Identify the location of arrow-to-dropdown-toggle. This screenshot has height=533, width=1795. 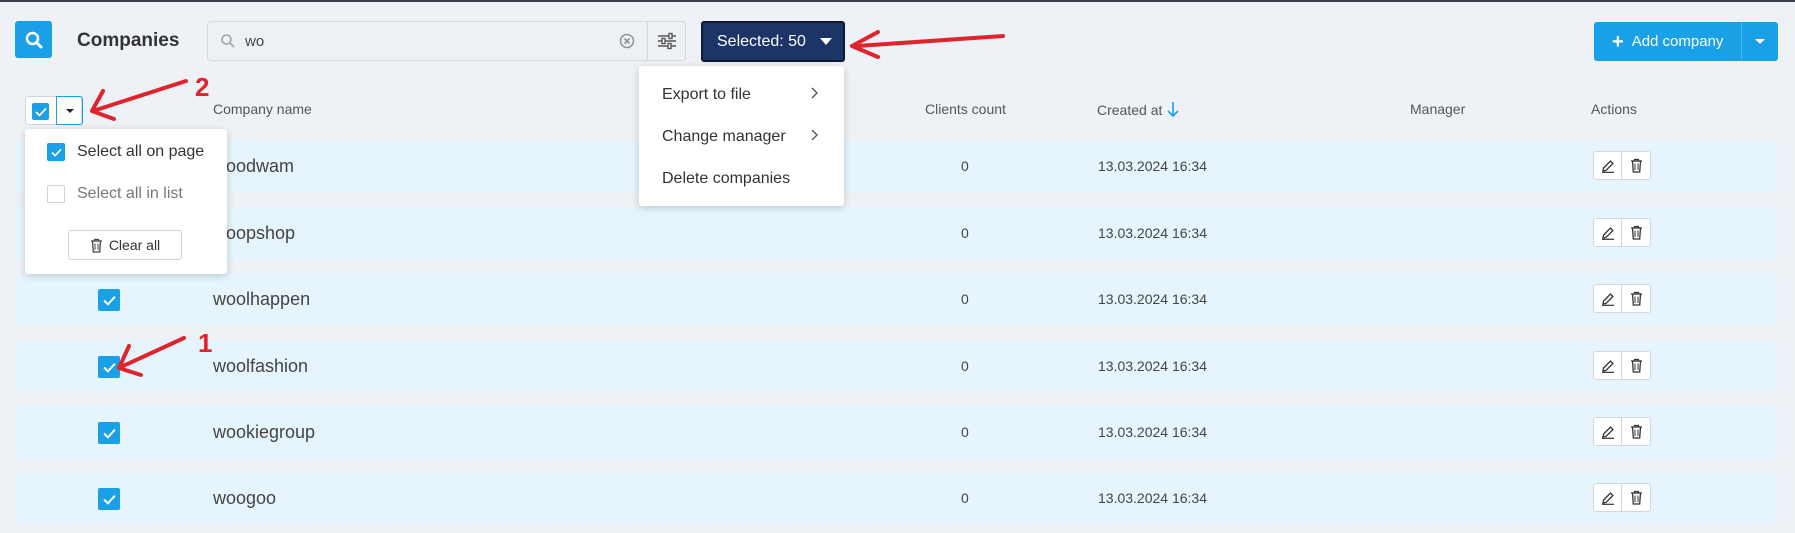
(139, 100).